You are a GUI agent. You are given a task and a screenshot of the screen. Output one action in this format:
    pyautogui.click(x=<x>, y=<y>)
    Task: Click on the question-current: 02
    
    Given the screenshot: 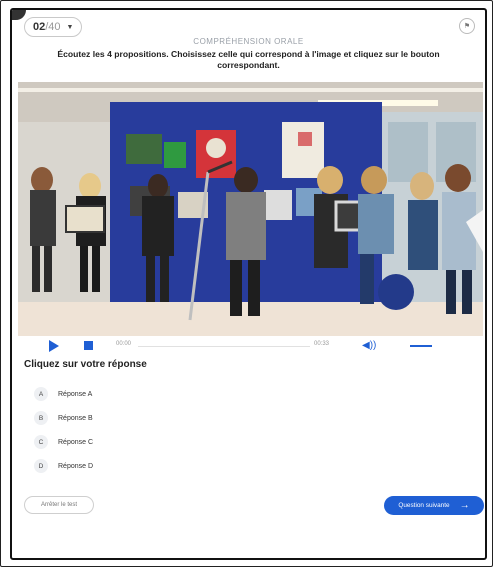 What is the action you would take?
    pyautogui.click(x=39, y=27)
    